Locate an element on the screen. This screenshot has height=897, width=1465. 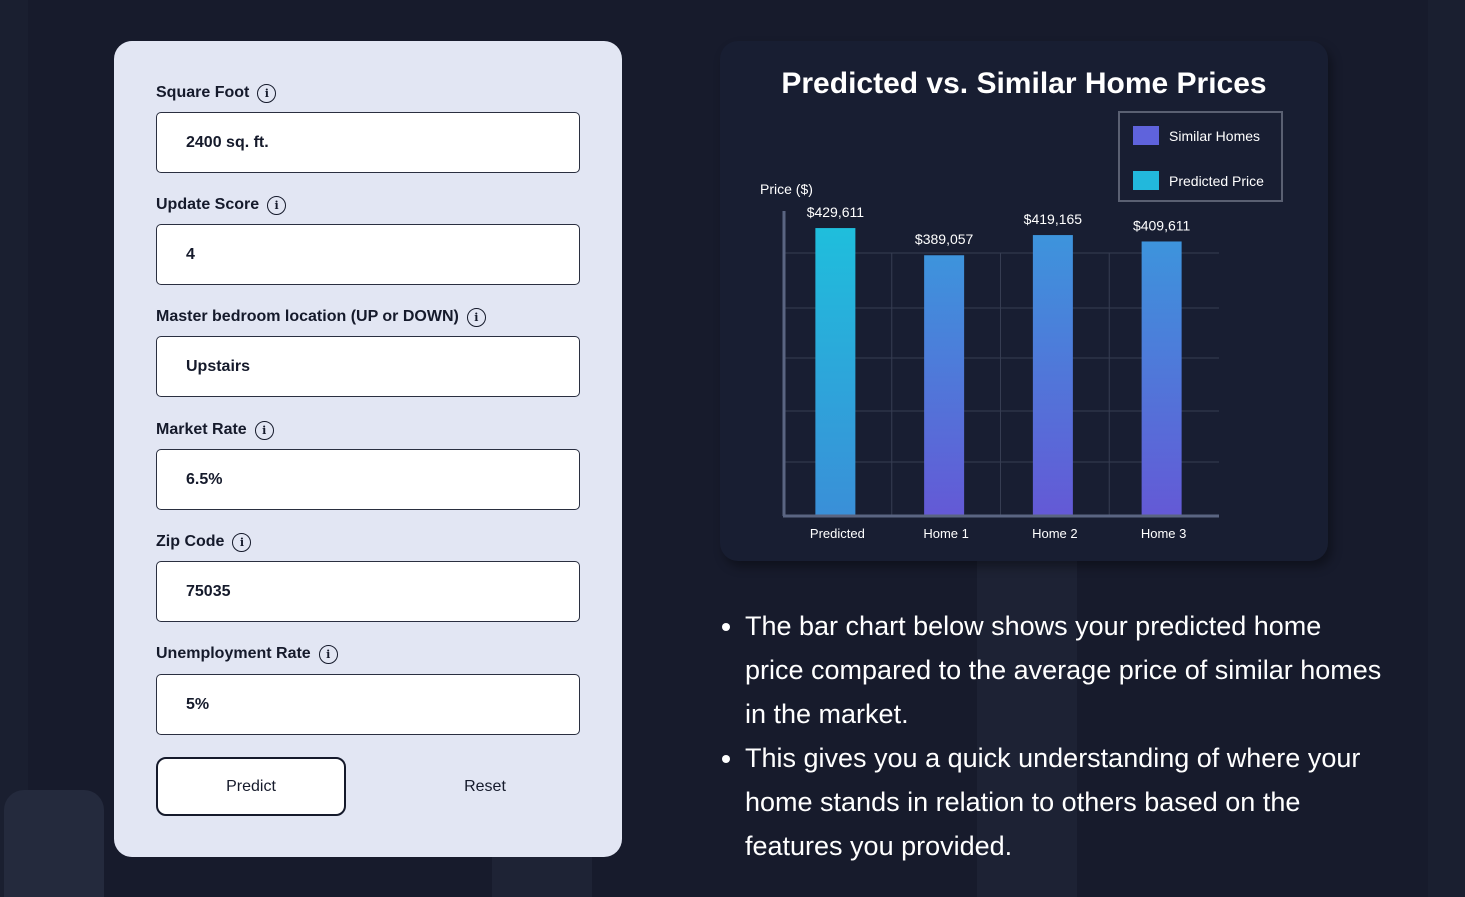
bar-value-label: $389,057 is located at coordinates (944, 239).